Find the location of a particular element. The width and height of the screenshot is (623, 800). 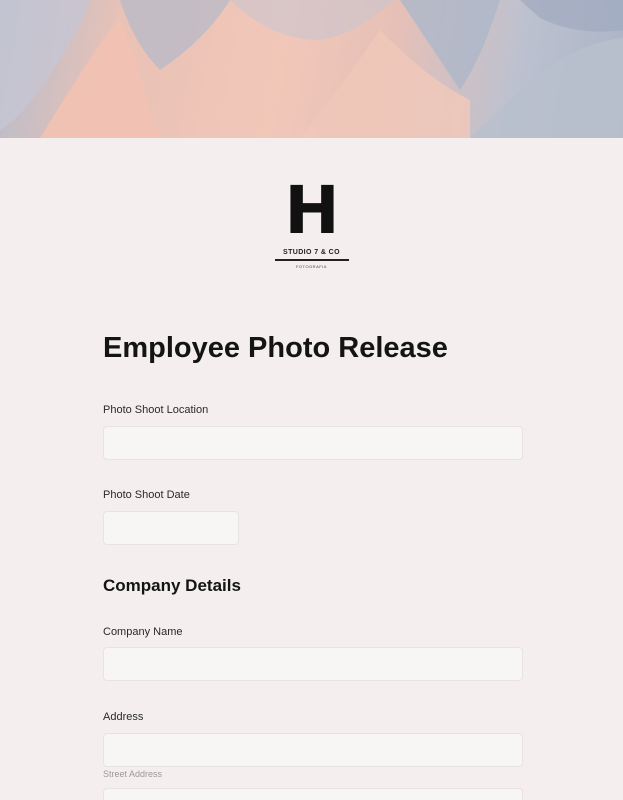

logo-letter: H is located at coordinates (311, 210).